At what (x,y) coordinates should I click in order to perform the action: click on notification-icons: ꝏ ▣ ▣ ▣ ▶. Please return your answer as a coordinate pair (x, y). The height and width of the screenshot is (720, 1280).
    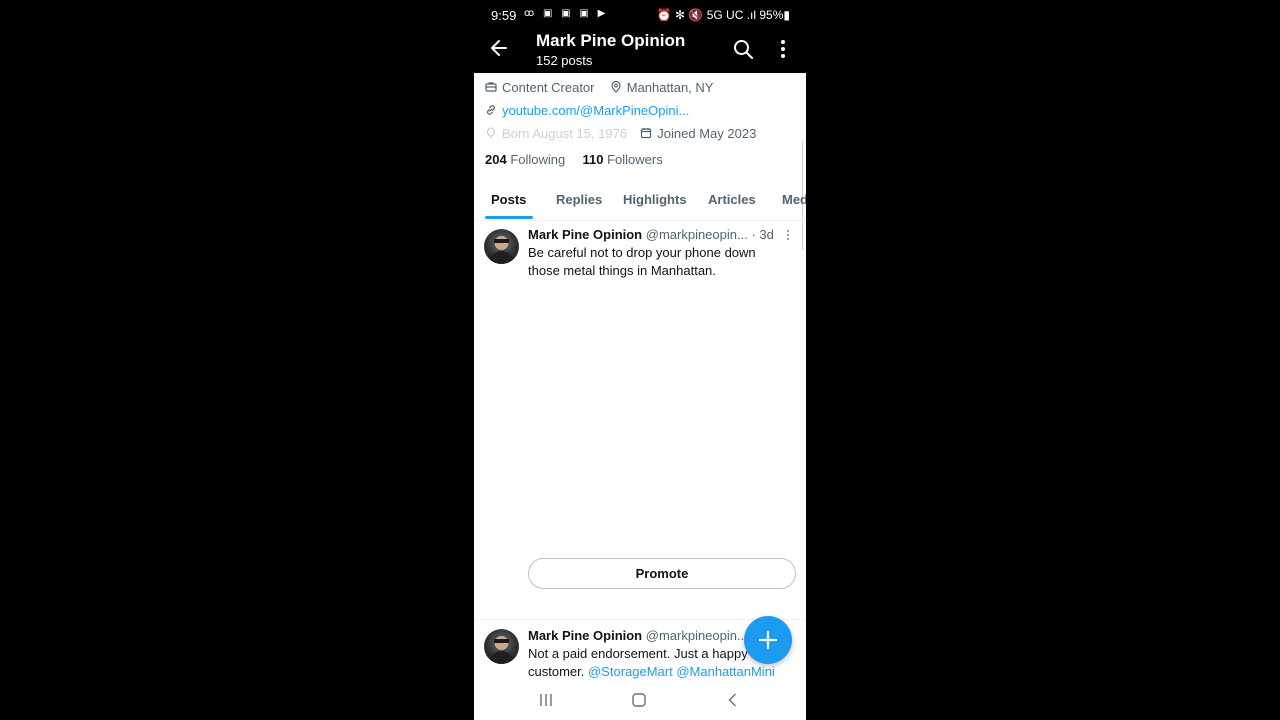
    Looking at the image, I should click on (566, 13).